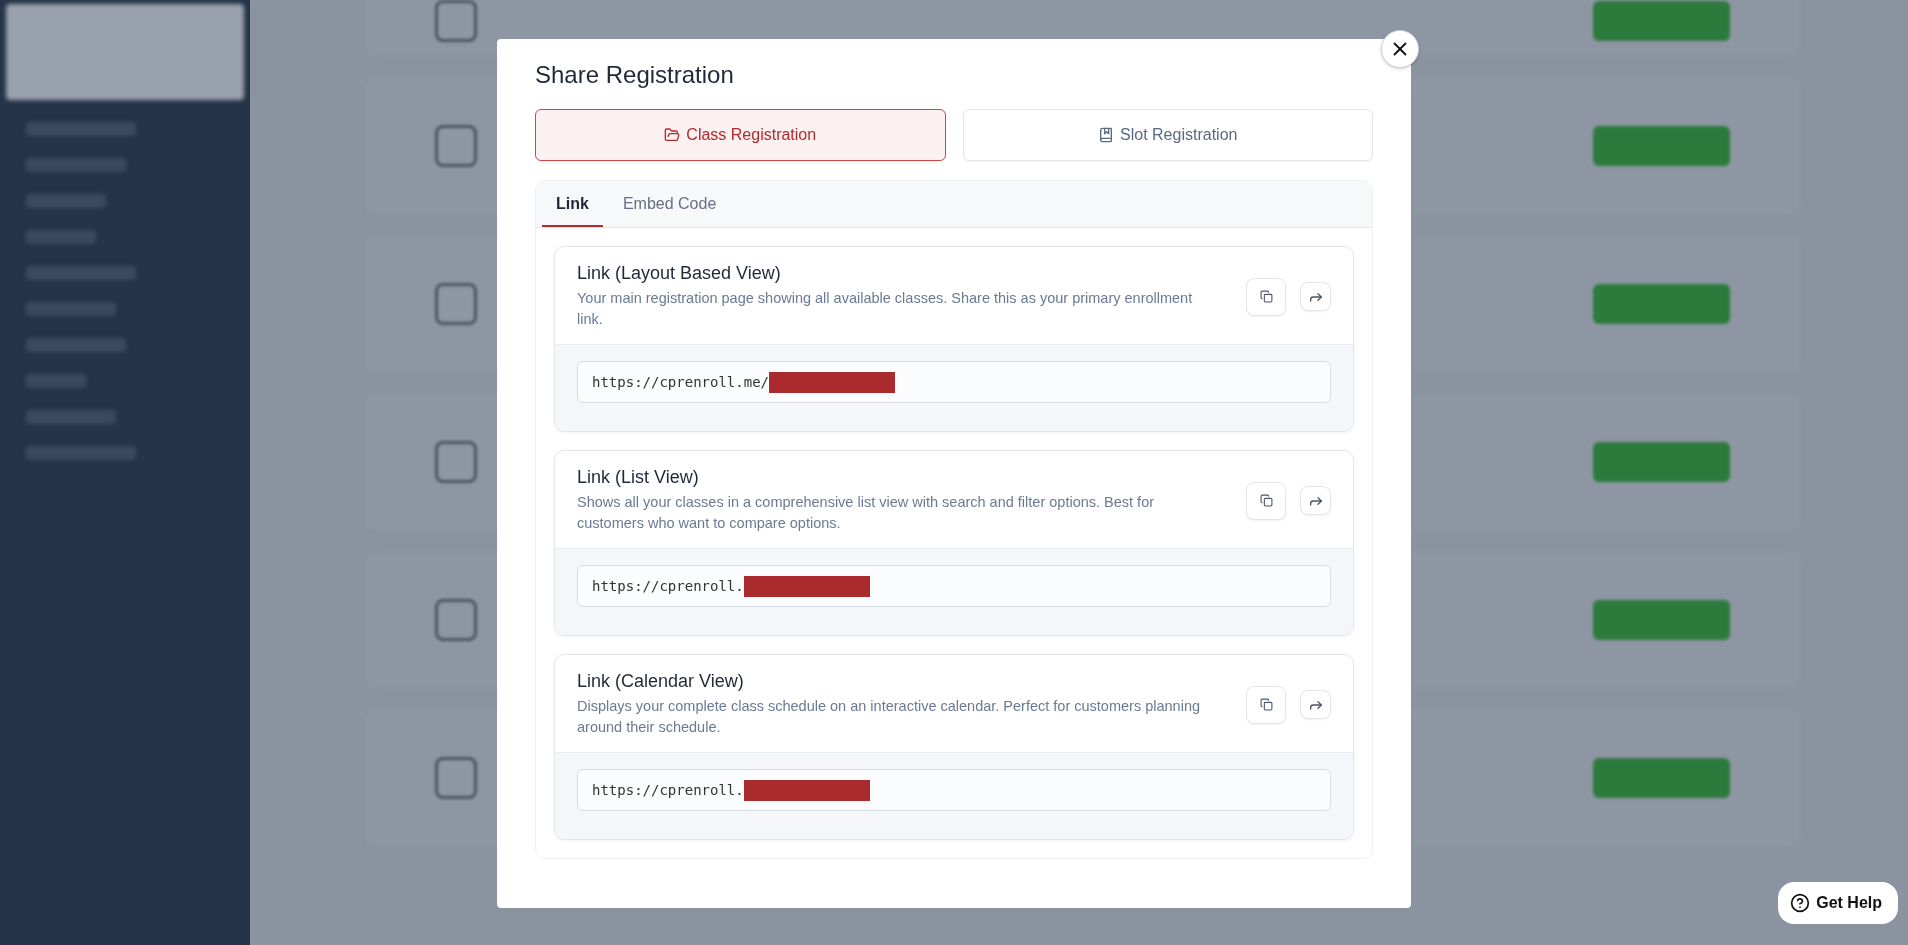  What do you see at coordinates (572, 204) in the screenshot?
I see `tab: Link` at bounding box center [572, 204].